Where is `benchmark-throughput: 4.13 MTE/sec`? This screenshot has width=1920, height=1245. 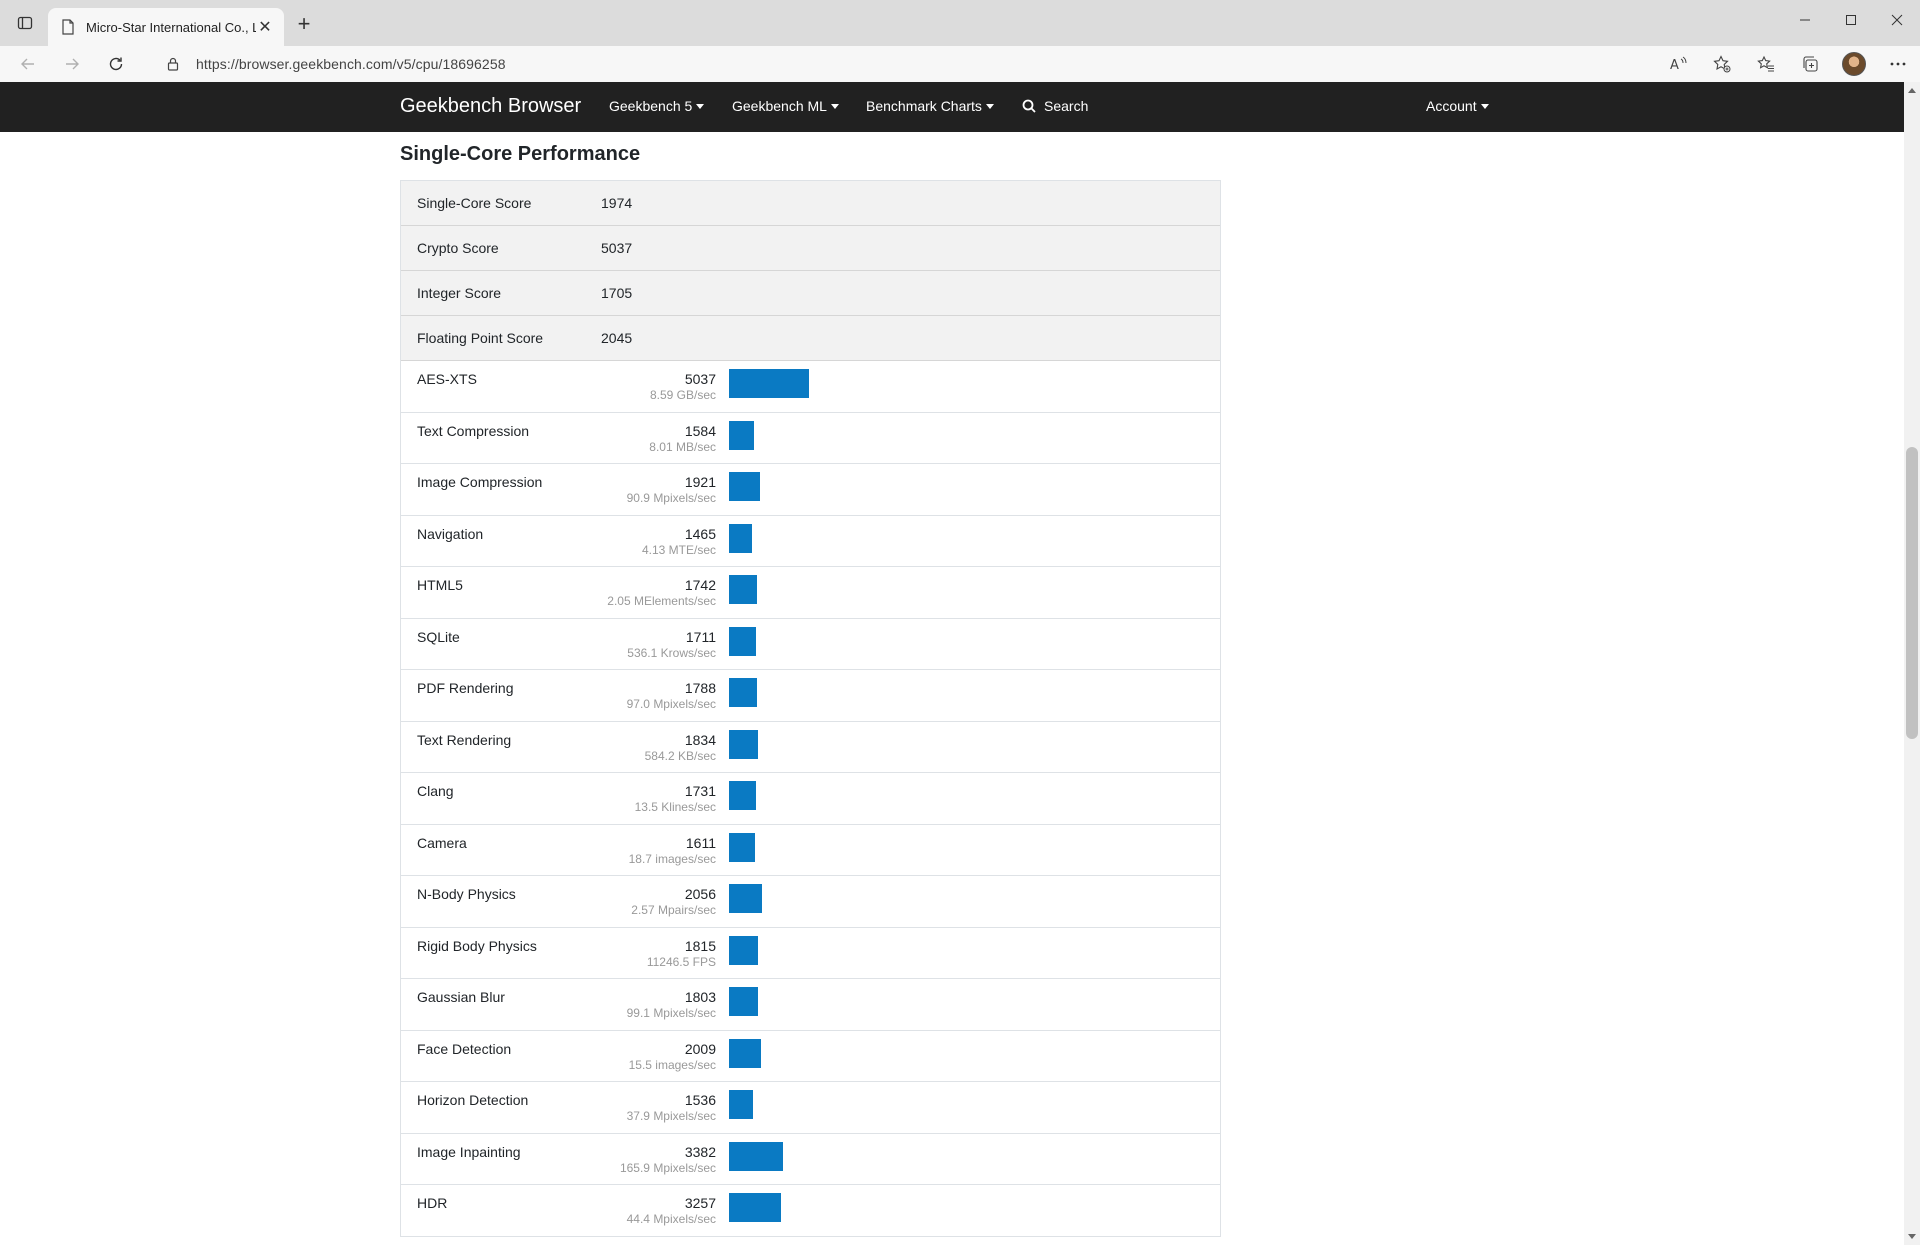 benchmark-throughput: 4.13 MTE/sec is located at coordinates (678, 549).